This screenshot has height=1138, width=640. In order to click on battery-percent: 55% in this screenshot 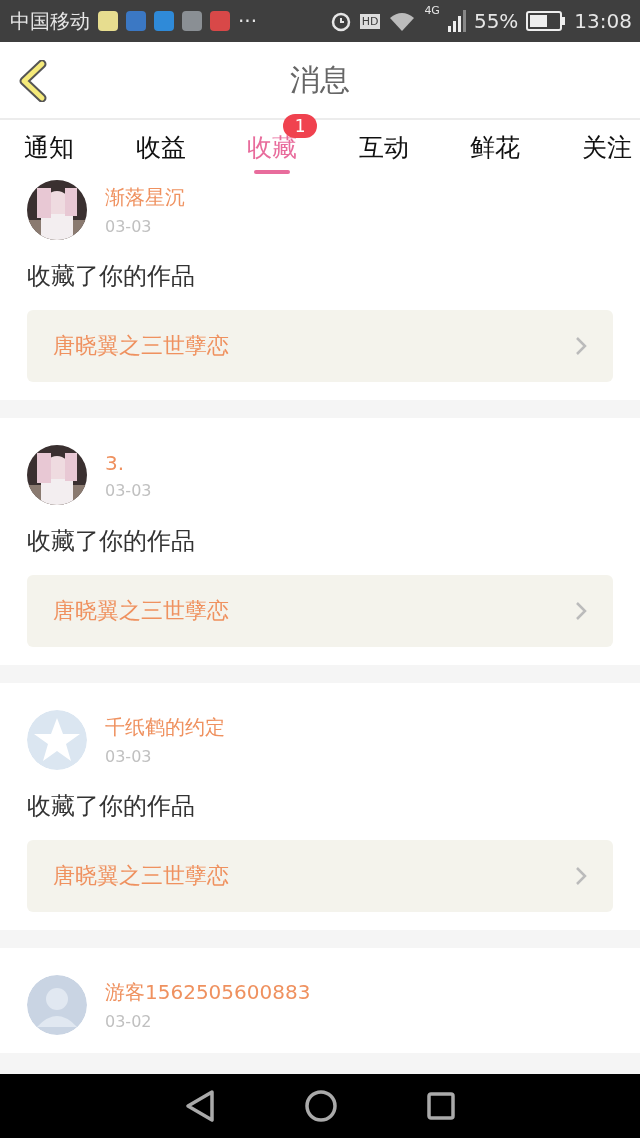, I will do `click(496, 21)`.